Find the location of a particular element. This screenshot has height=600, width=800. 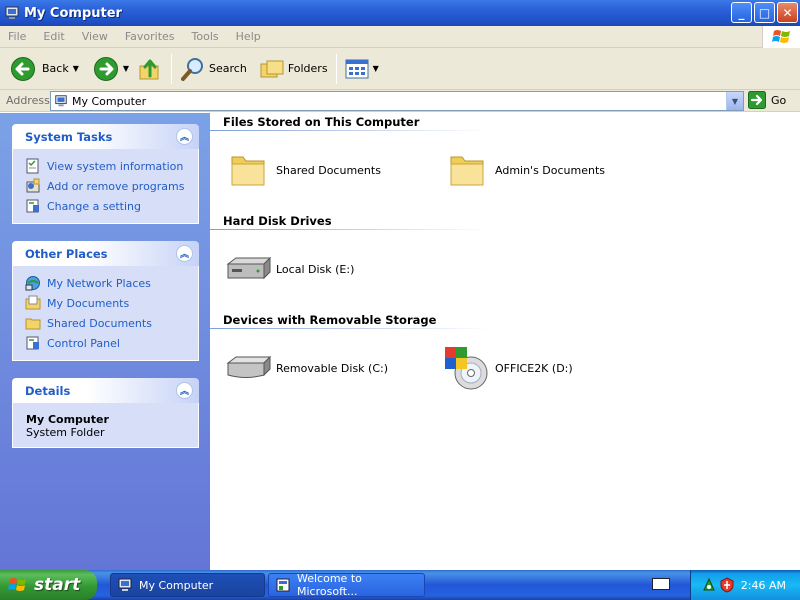

group-header-hard-disks: Hard Disk Drives is located at coordinates (277, 221).